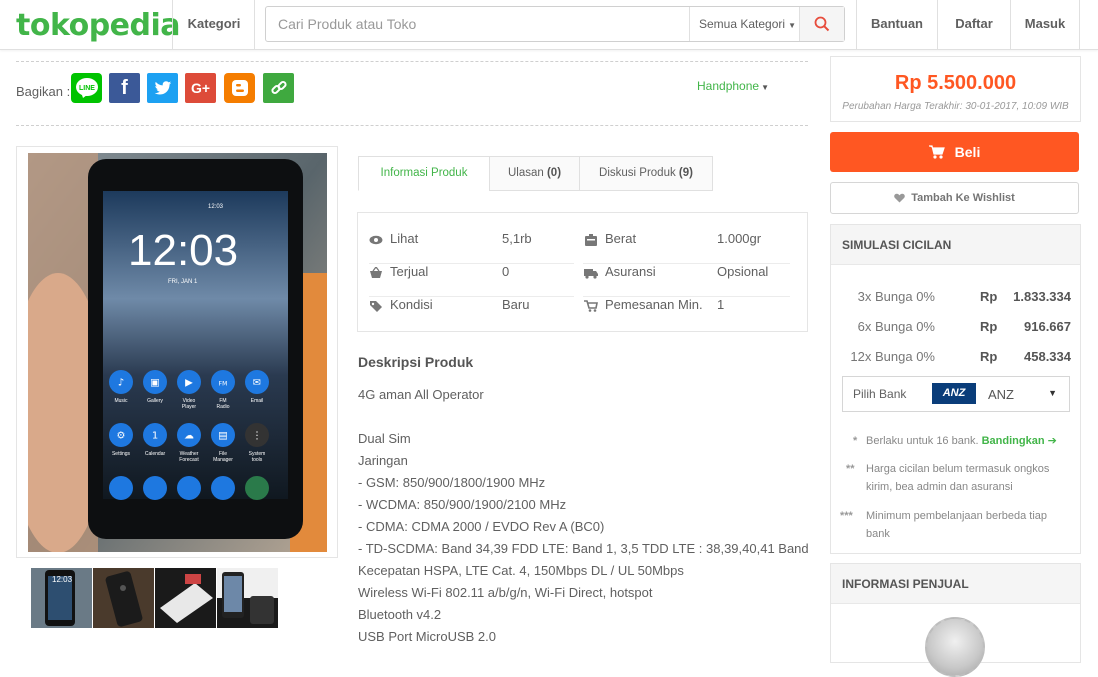 The width and height of the screenshot is (1098, 677). Describe the element at coordinates (121, 436) in the screenshot. I see `app-glyph: ⚙` at that location.